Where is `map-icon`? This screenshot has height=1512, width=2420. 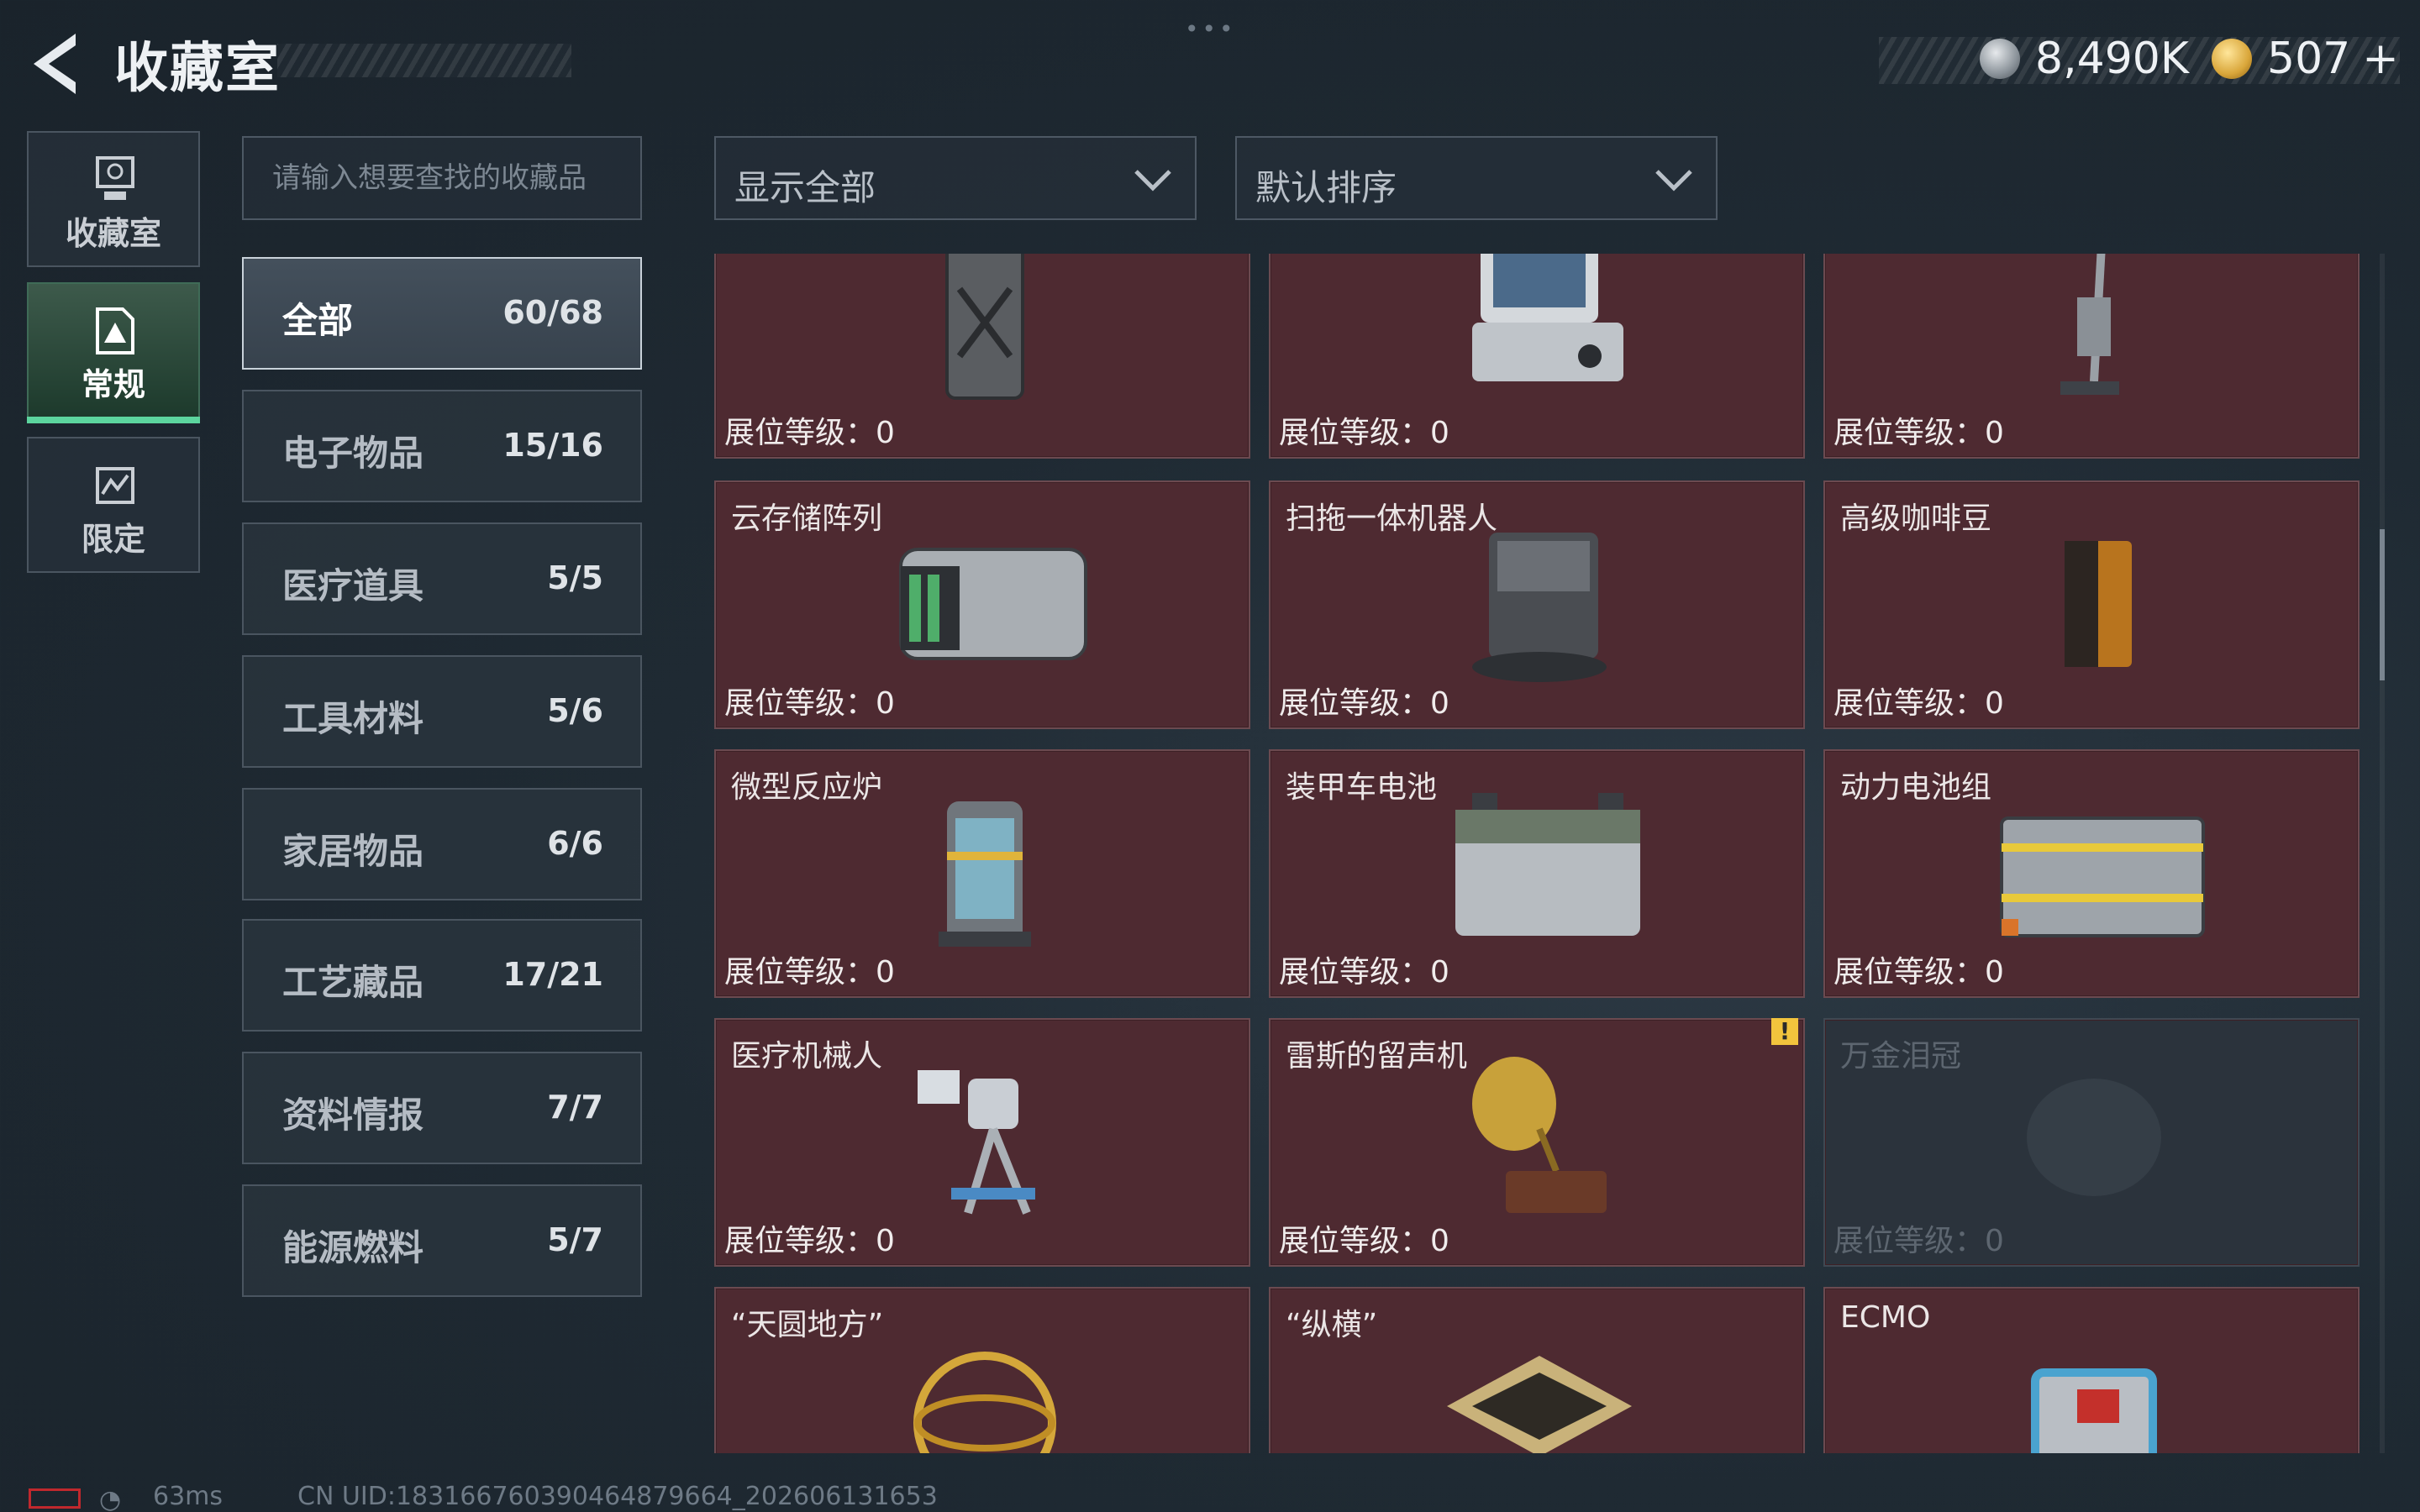
map-icon is located at coordinates (115, 485).